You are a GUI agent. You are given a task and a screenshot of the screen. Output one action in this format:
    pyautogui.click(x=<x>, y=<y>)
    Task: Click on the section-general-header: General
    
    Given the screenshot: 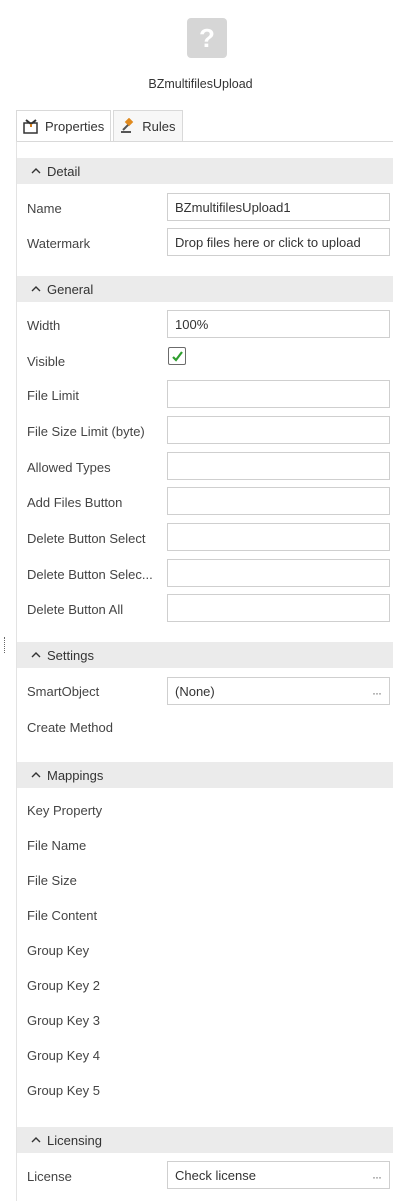 What is the action you would take?
    pyautogui.click(x=205, y=289)
    